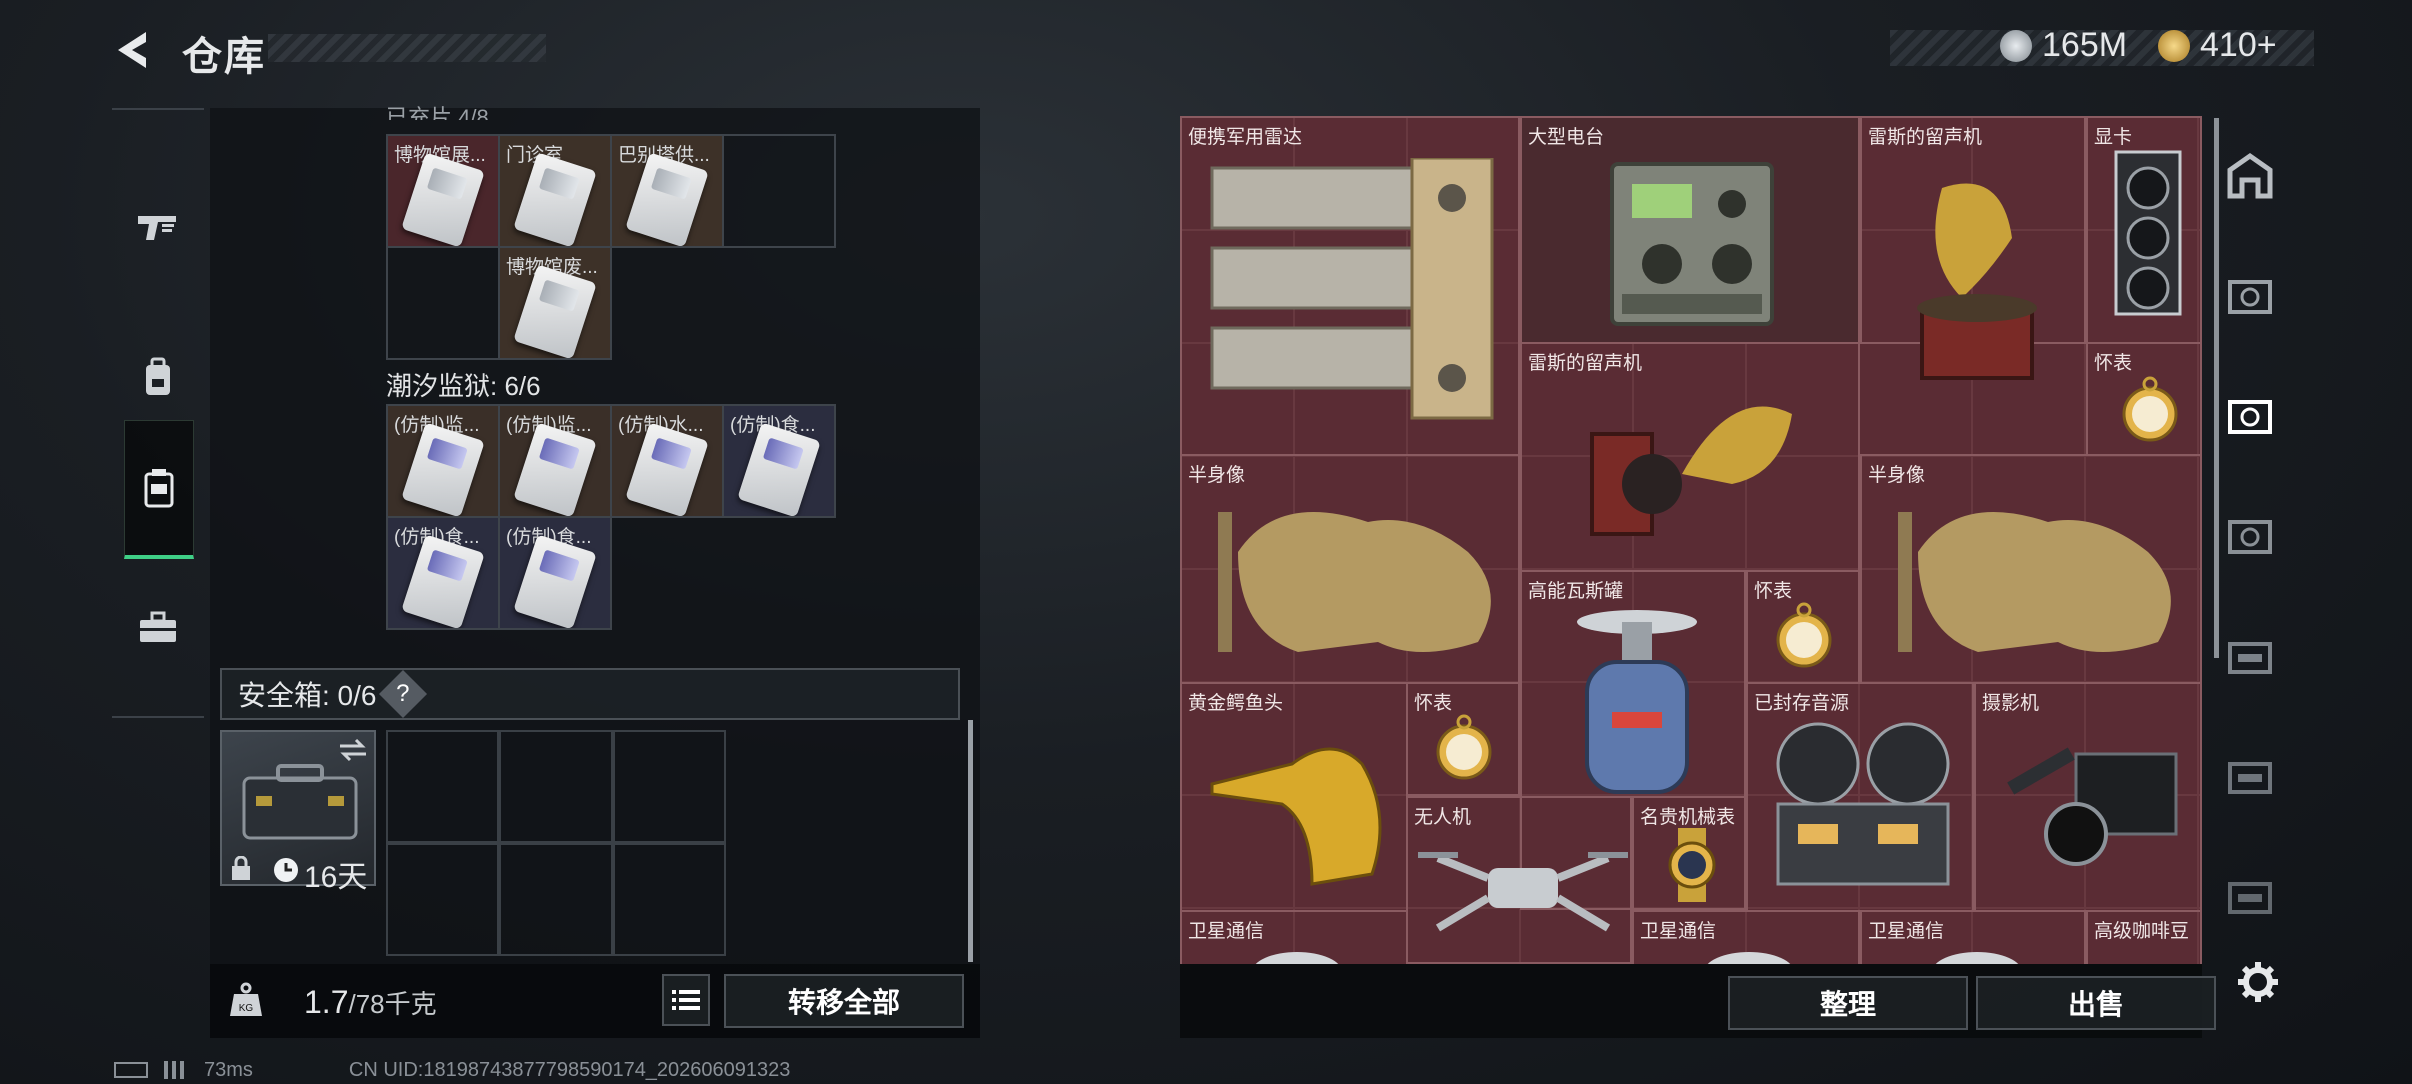  What do you see at coordinates (2142, 931) in the screenshot?
I see `item-label: 高级咖啡豆` at bounding box center [2142, 931].